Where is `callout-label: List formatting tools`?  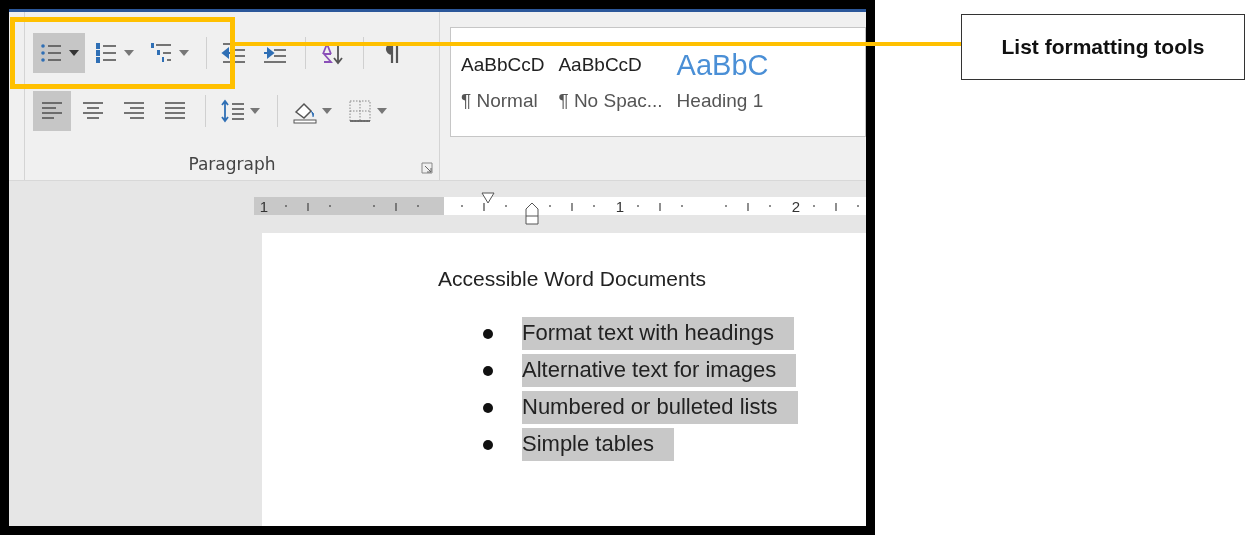
callout-label: List formatting tools is located at coordinates (1103, 47).